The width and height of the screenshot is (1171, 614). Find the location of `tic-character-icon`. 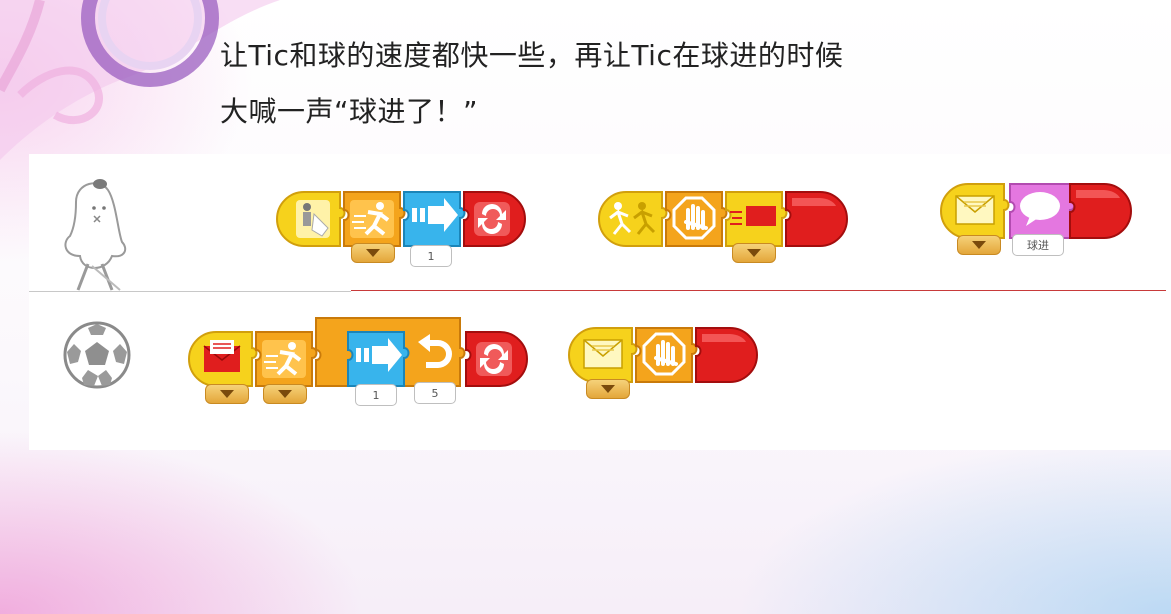

tic-character-icon is located at coordinates (95, 232).